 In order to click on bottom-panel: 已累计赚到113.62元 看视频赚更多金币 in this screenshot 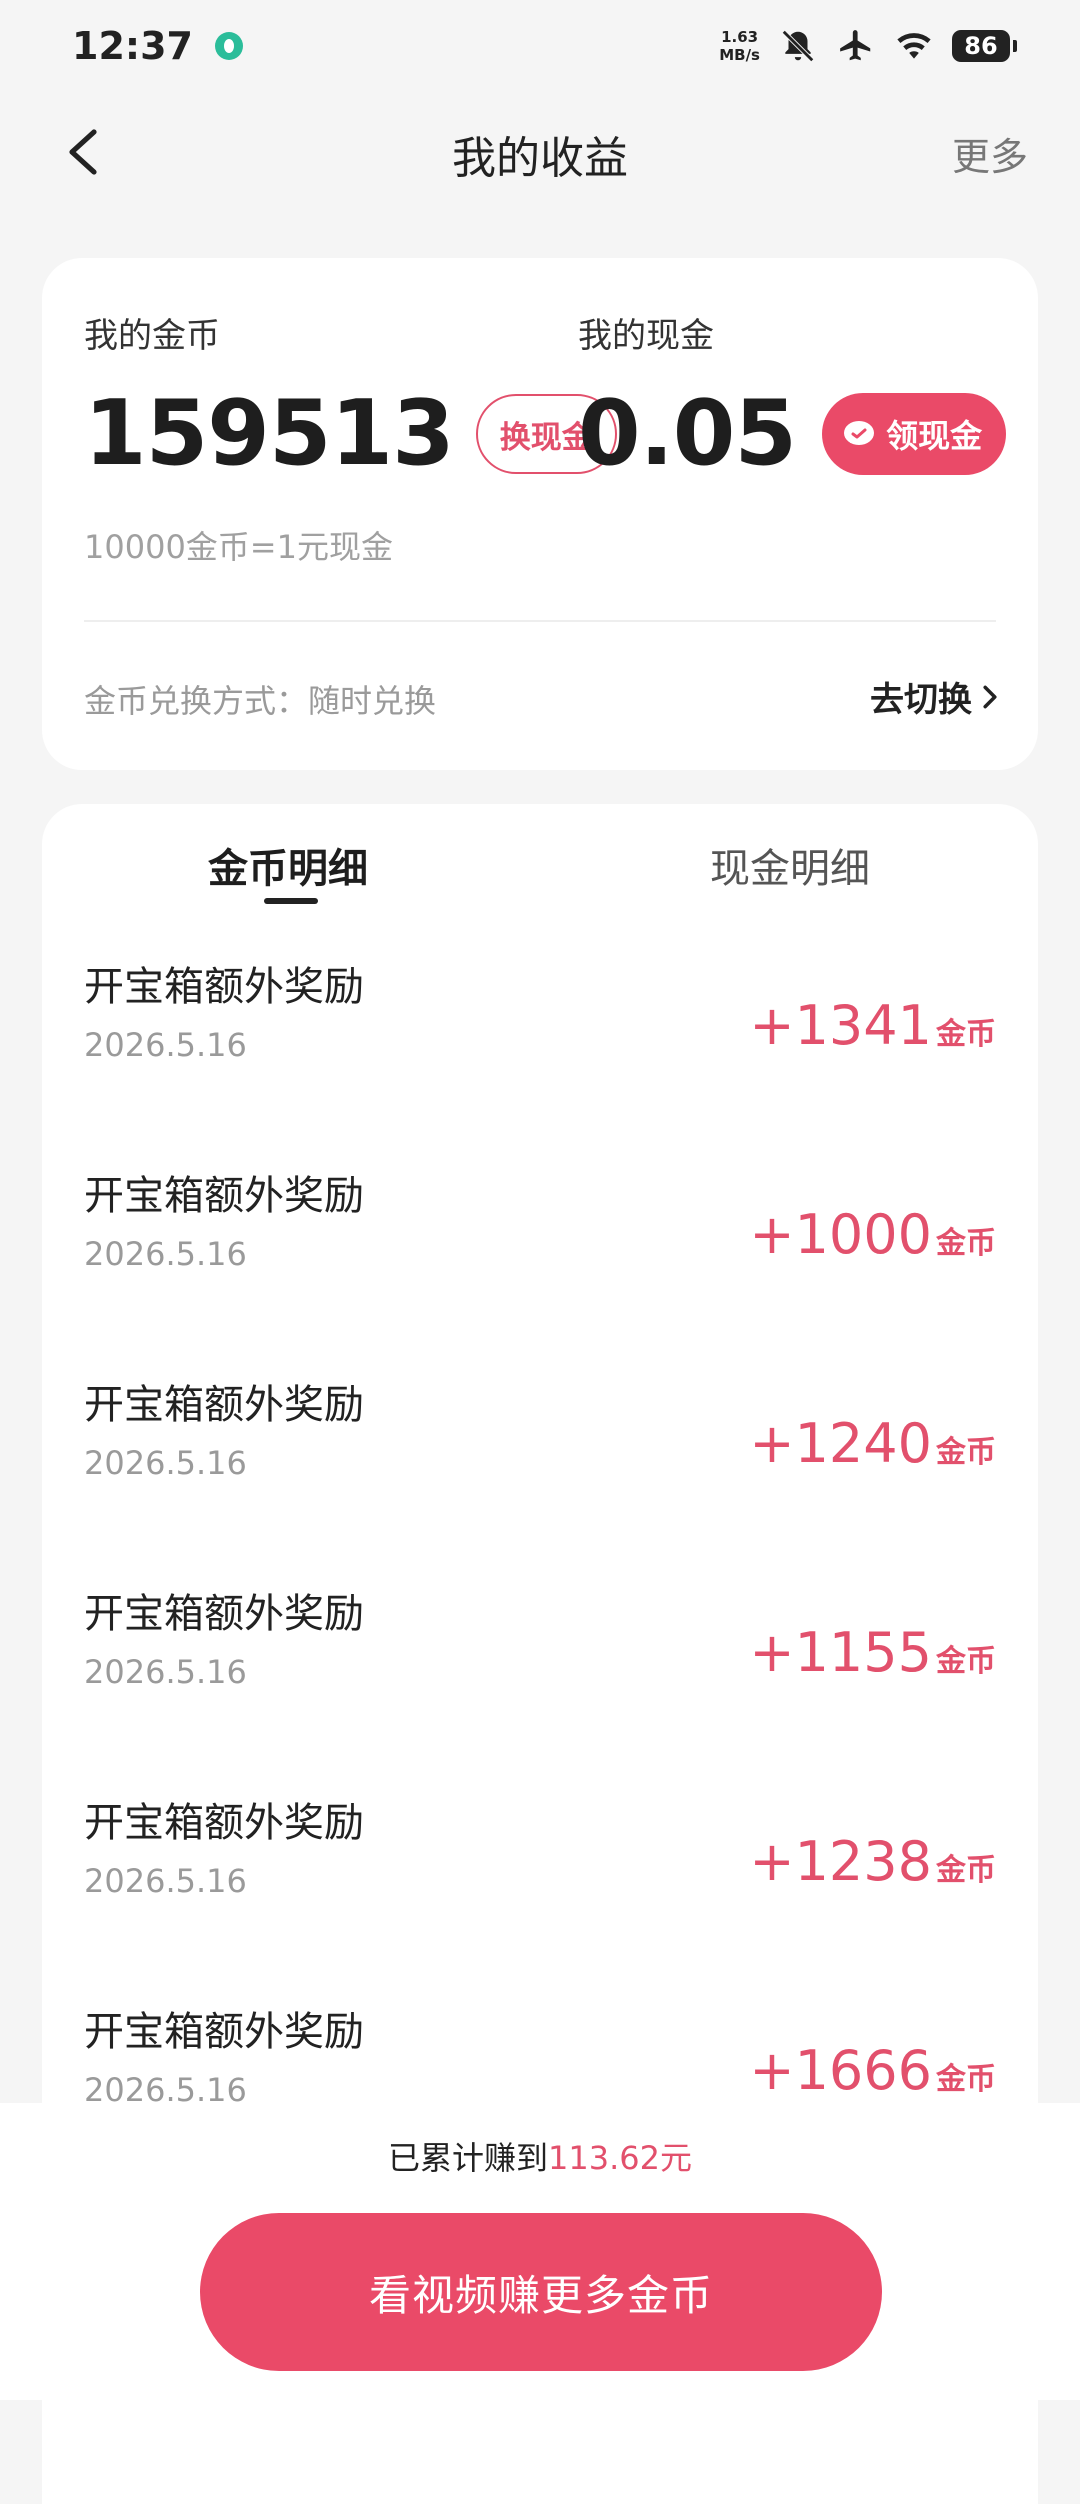, I will do `click(540, 2251)`.